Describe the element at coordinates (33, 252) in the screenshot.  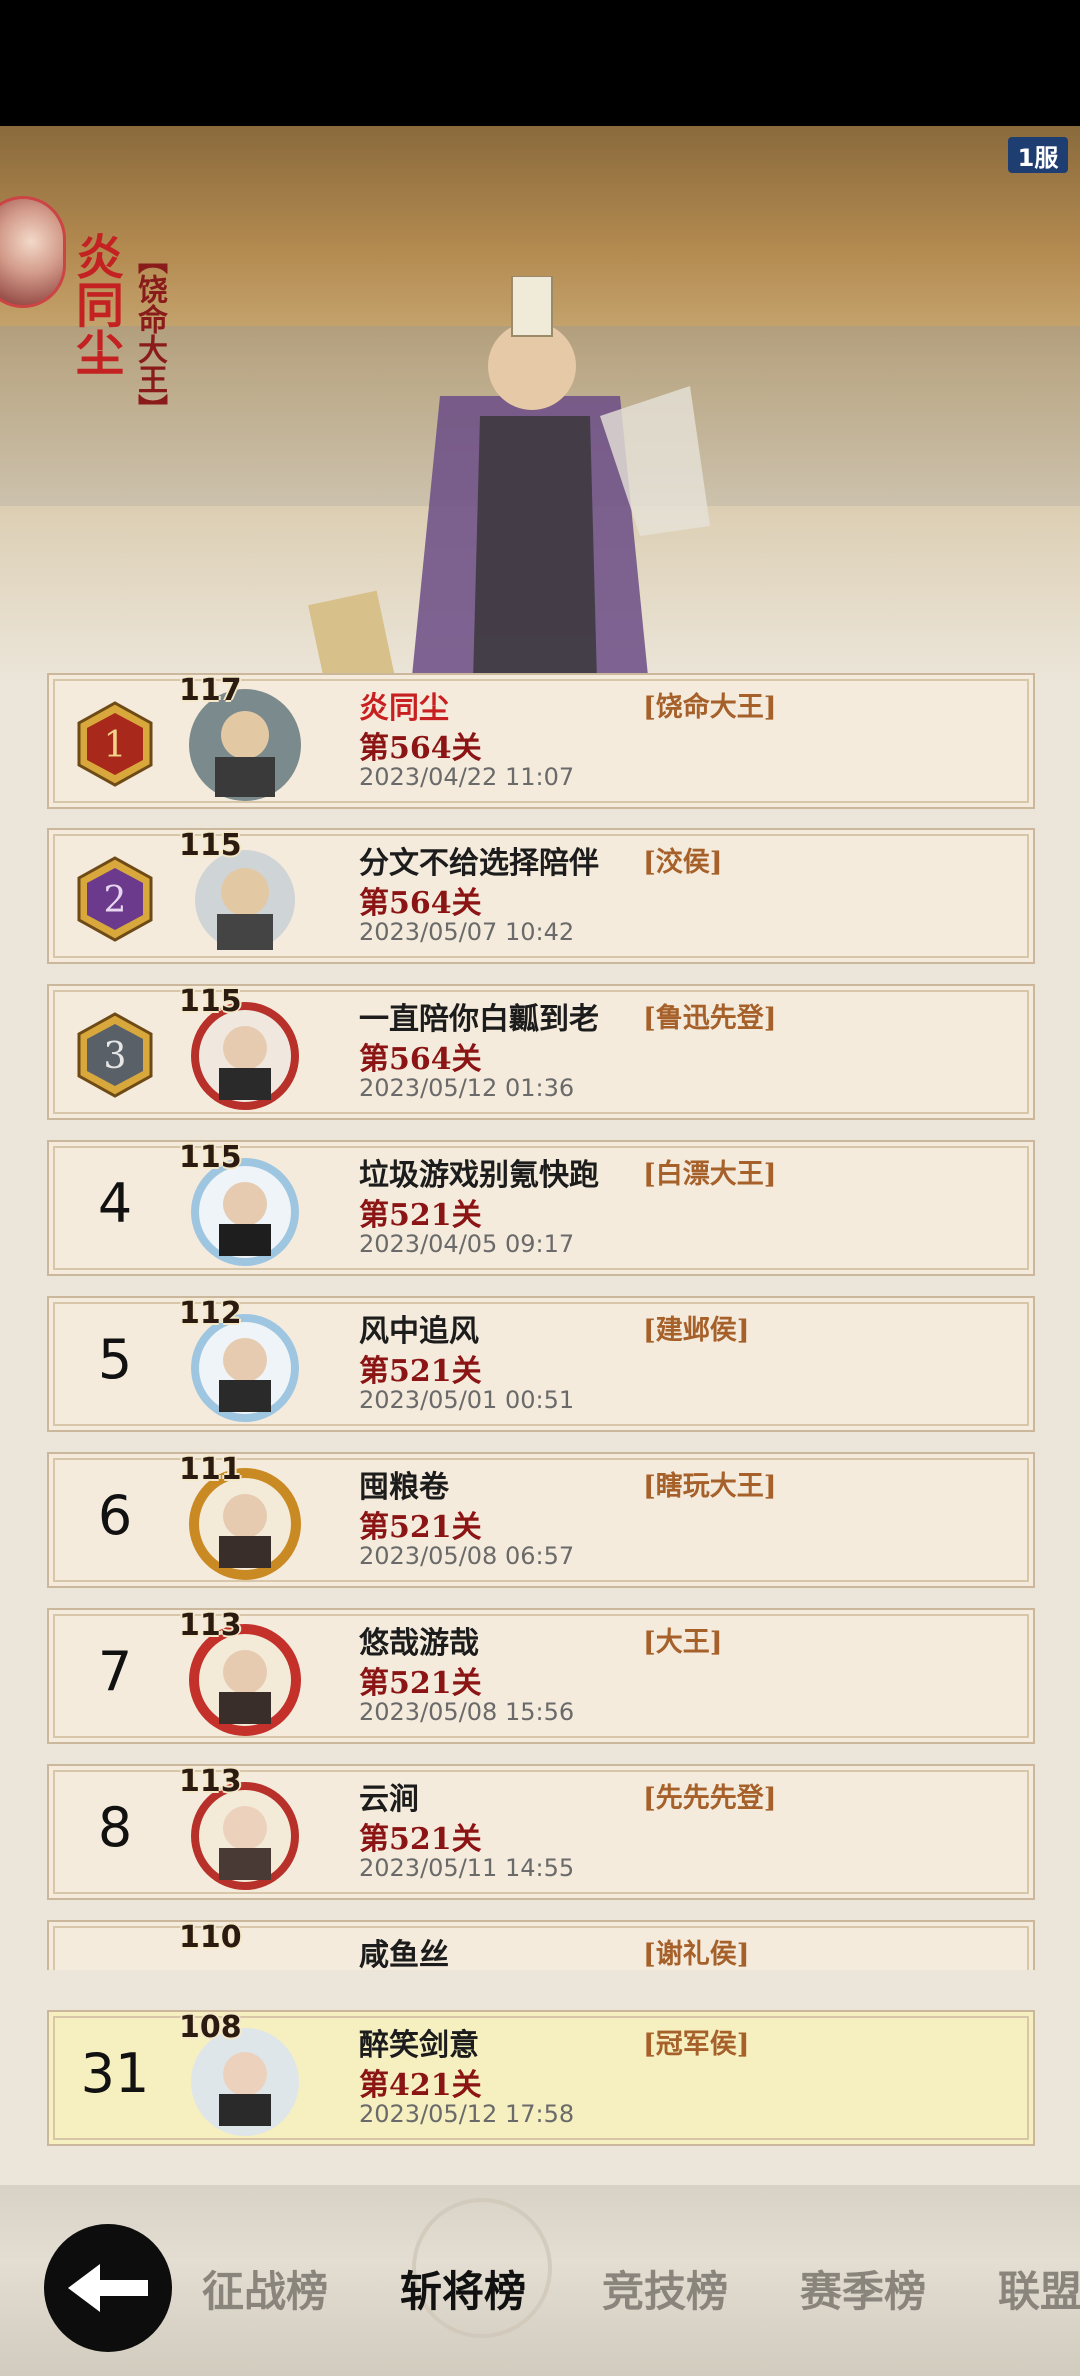
I see `top-player-avatar` at that location.